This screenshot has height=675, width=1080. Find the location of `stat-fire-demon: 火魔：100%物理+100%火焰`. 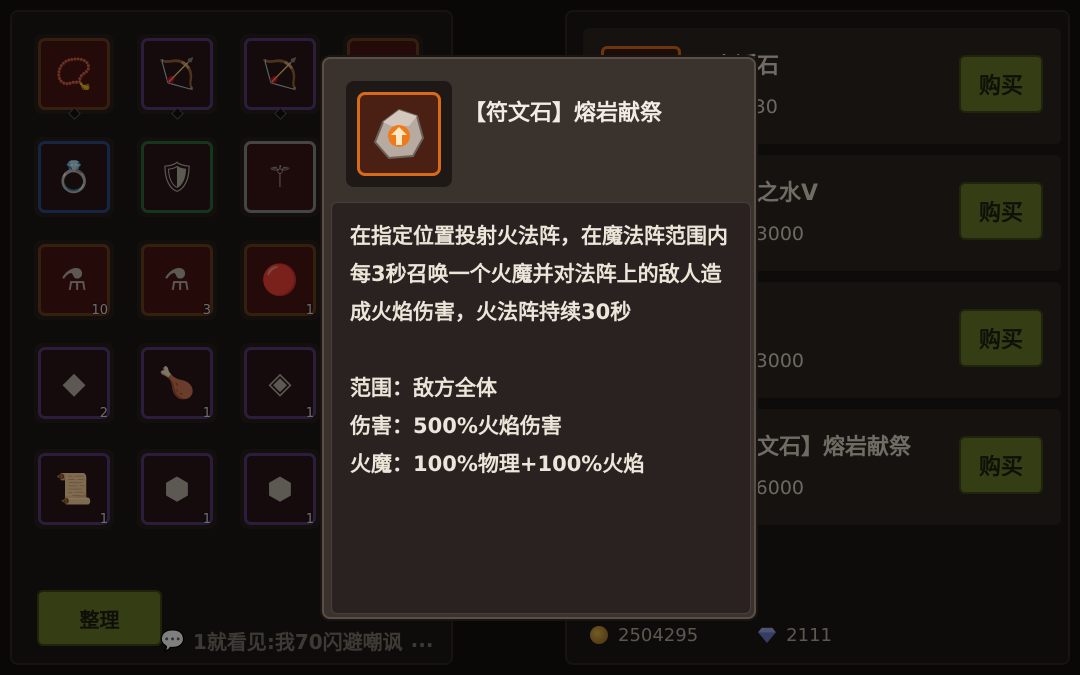

stat-fire-demon: 火魔：100%物理+100%火焰 is located at coordinates (497, 464).